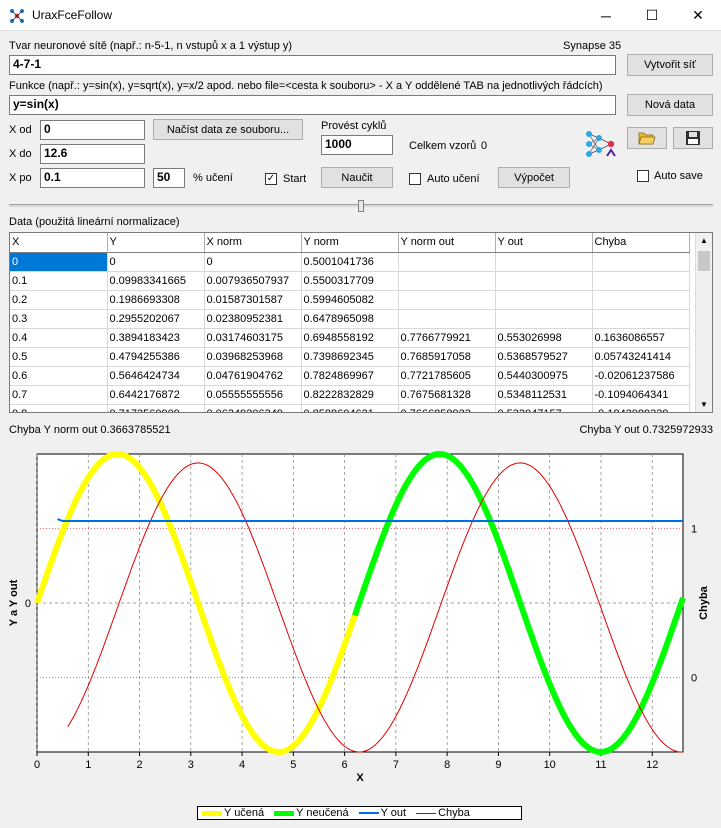  What do you see at coordinates (253, 319) in the screenshot?
I see `table-cell: 0.02380952381` at bounding box center [253, 319].